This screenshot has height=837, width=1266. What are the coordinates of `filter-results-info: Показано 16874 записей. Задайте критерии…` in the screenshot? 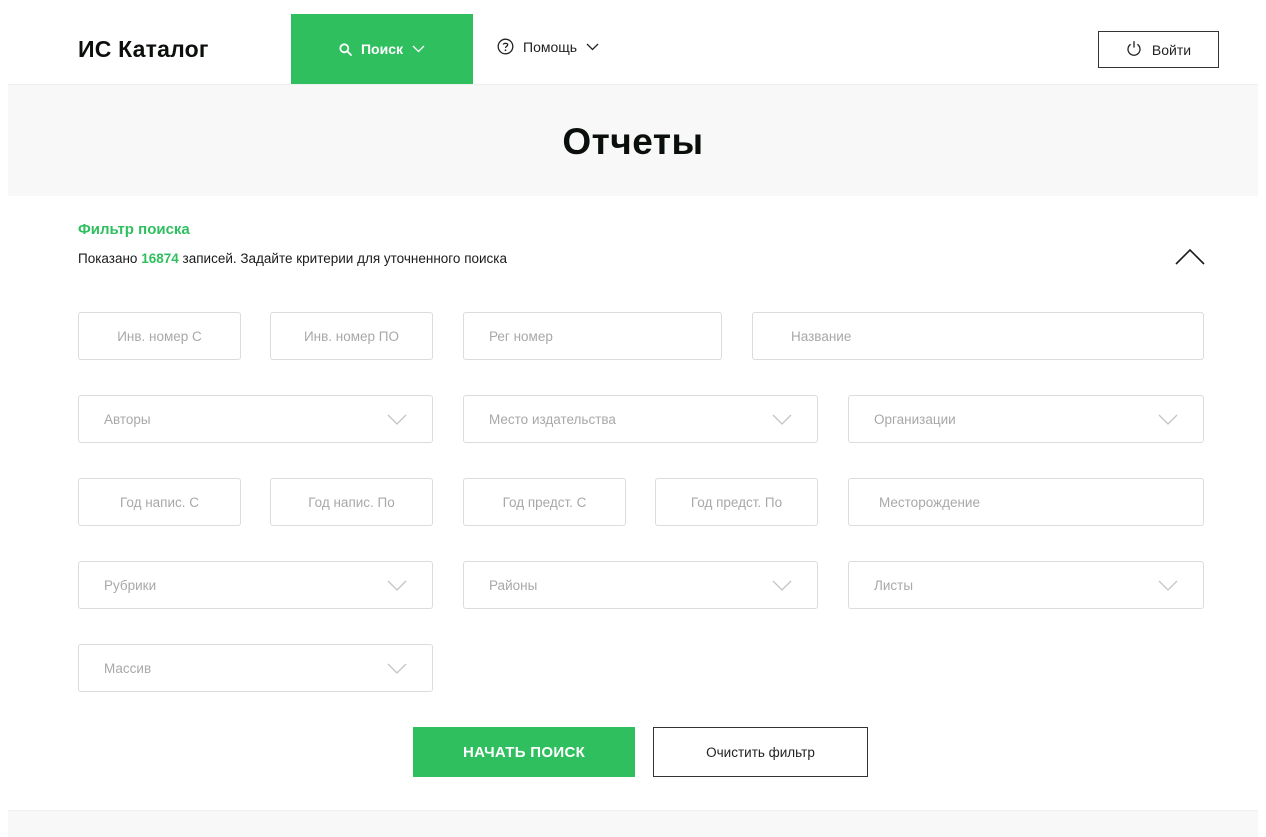 It's located at (292, 258).